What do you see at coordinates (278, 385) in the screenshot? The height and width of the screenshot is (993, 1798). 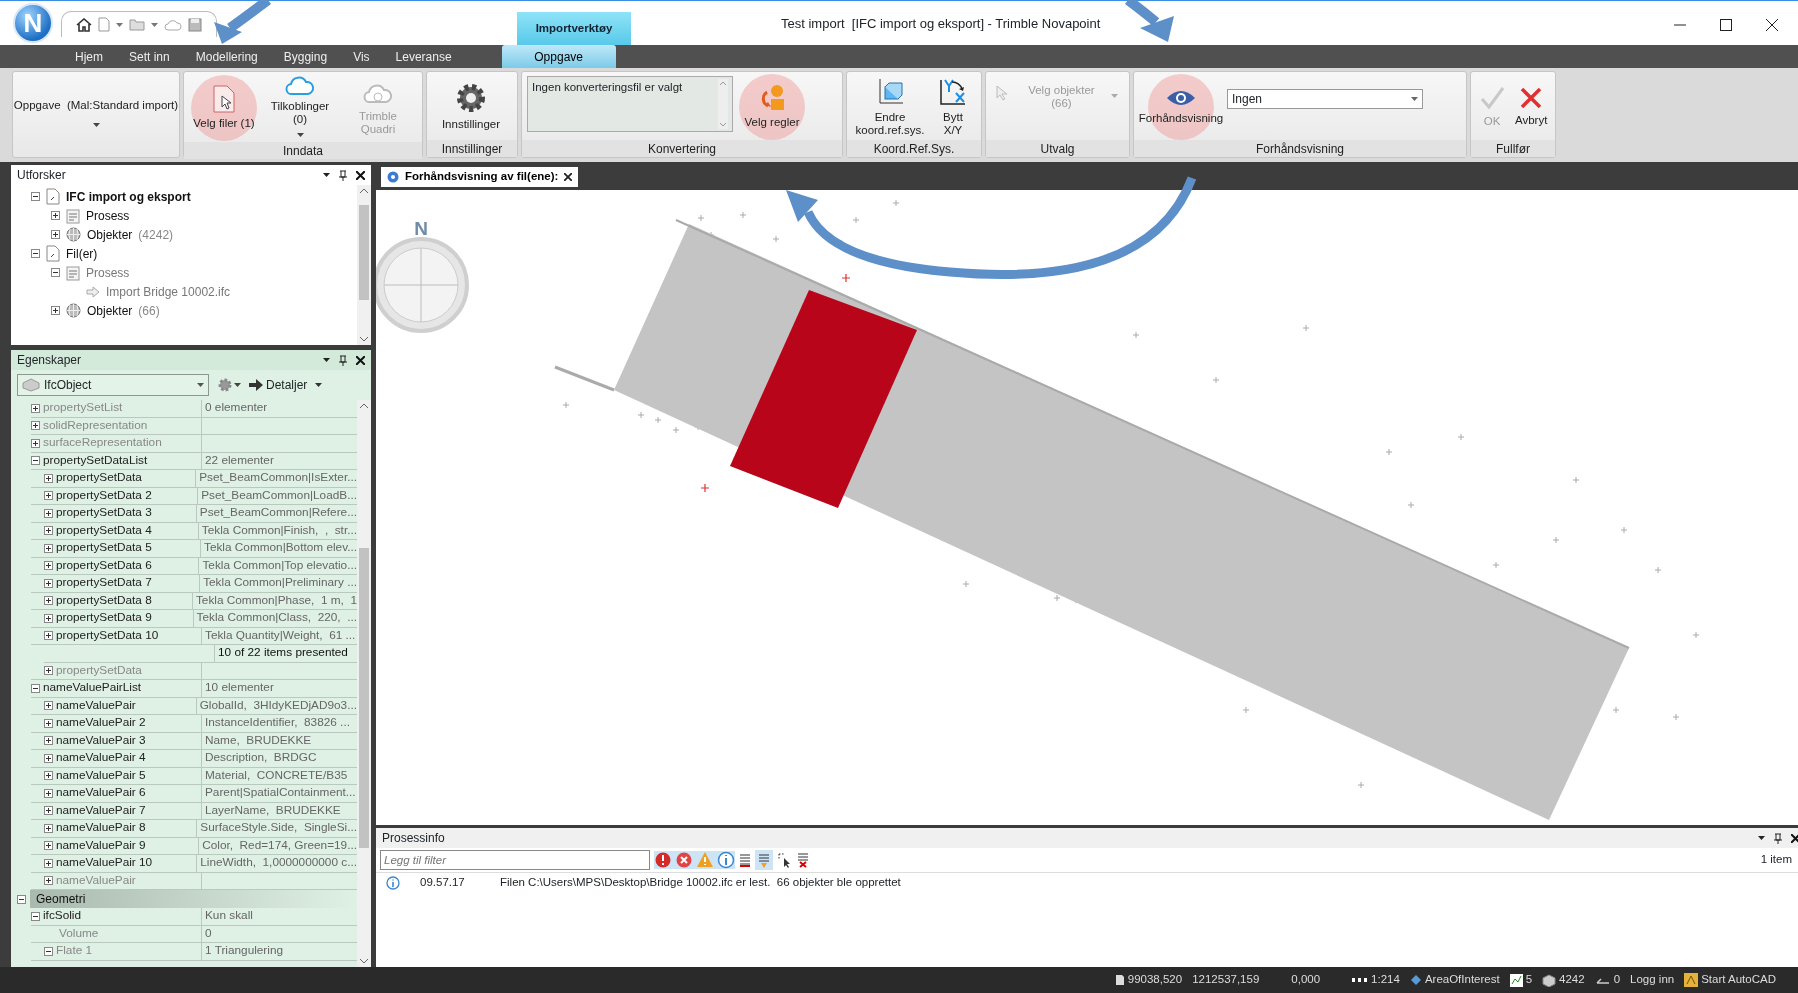 I see `details-button: Detaljer` at bounding box center [278, 385].